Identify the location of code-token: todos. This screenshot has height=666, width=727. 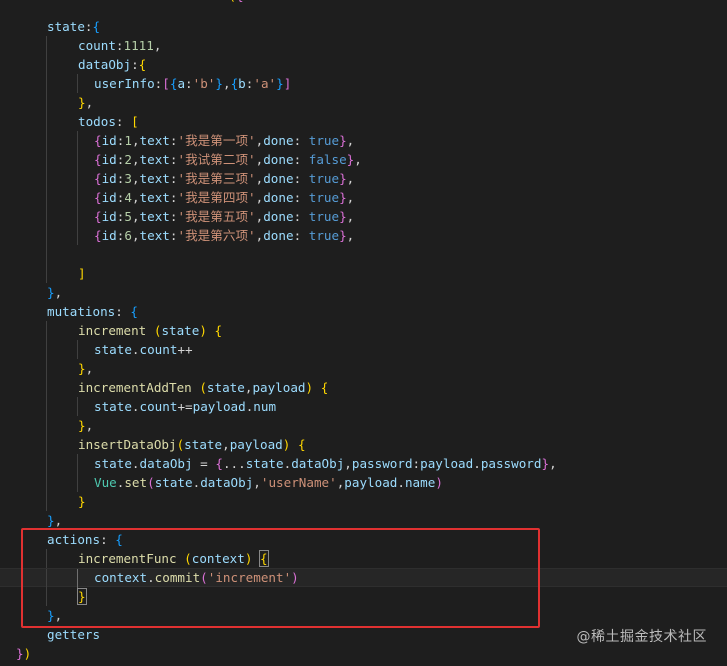
(97, 121).